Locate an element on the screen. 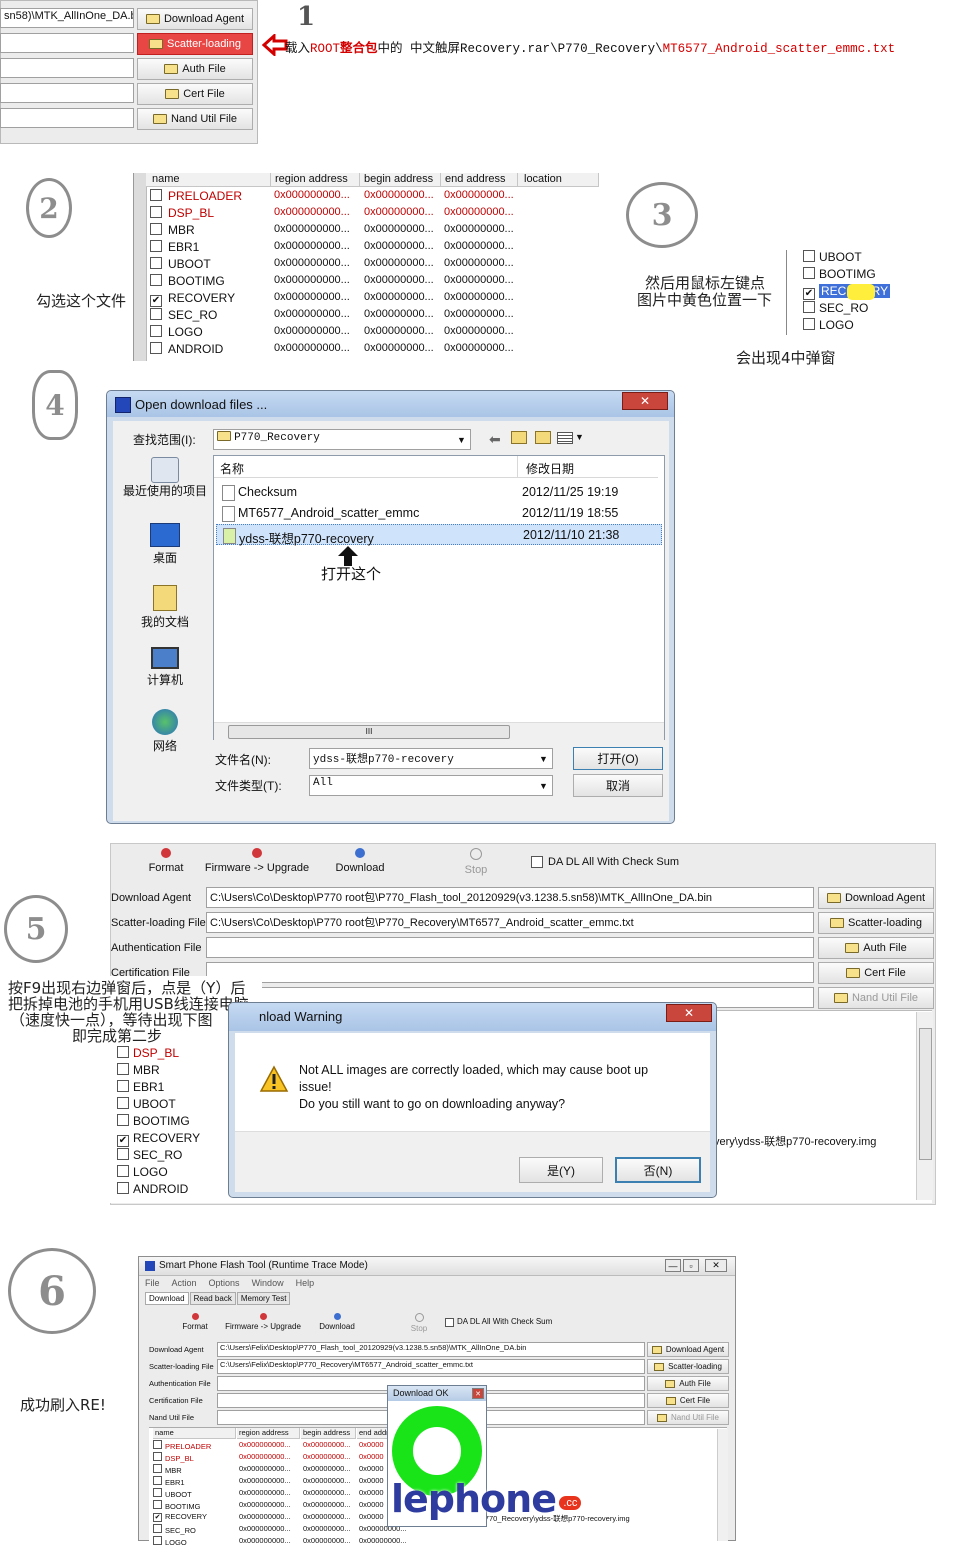  s6-col-header: name is located at coordinates (194, 1433).